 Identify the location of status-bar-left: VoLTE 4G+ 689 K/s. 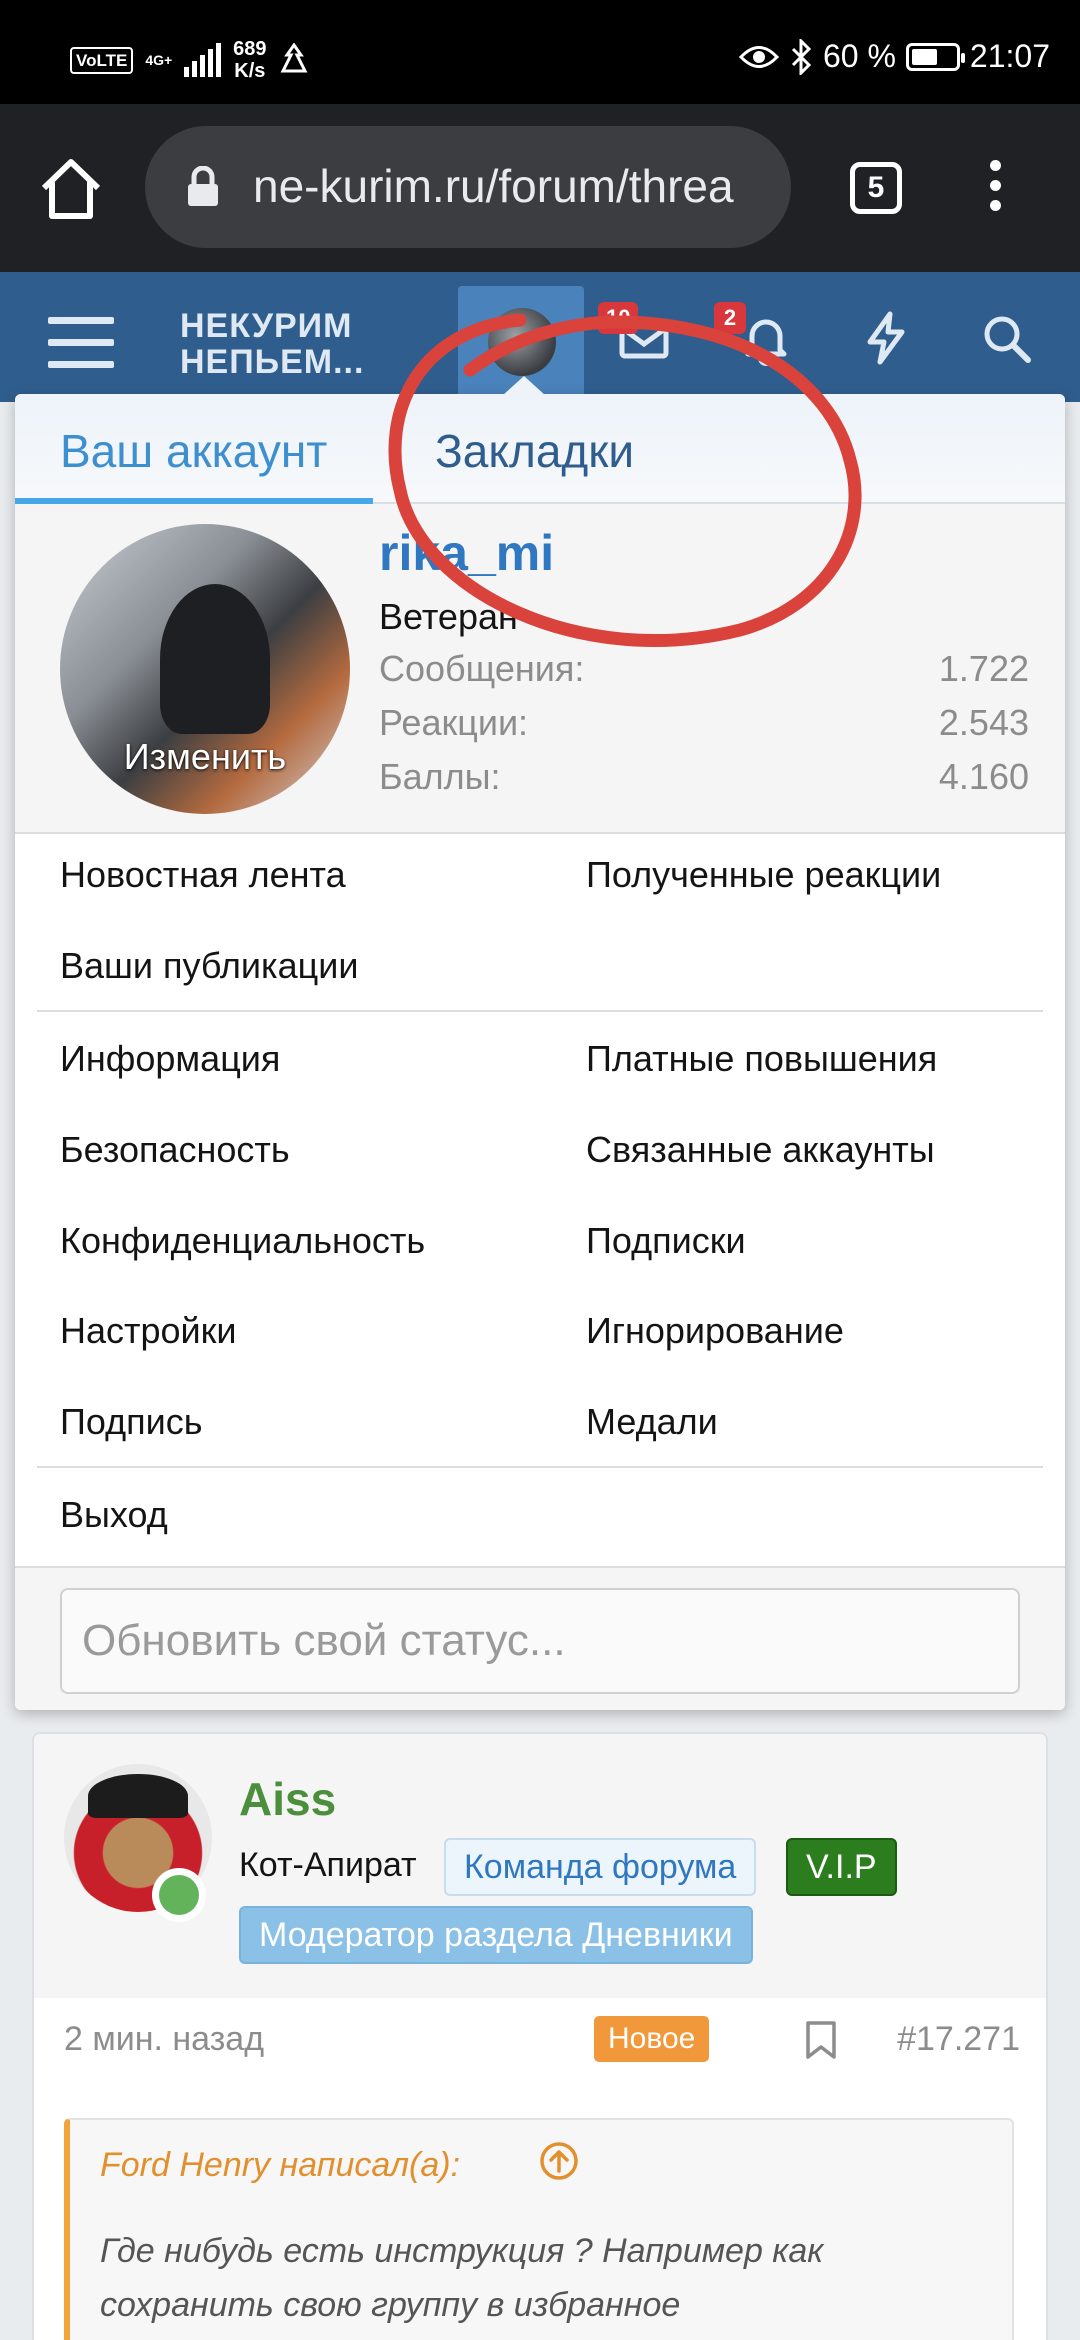
(189, 60).